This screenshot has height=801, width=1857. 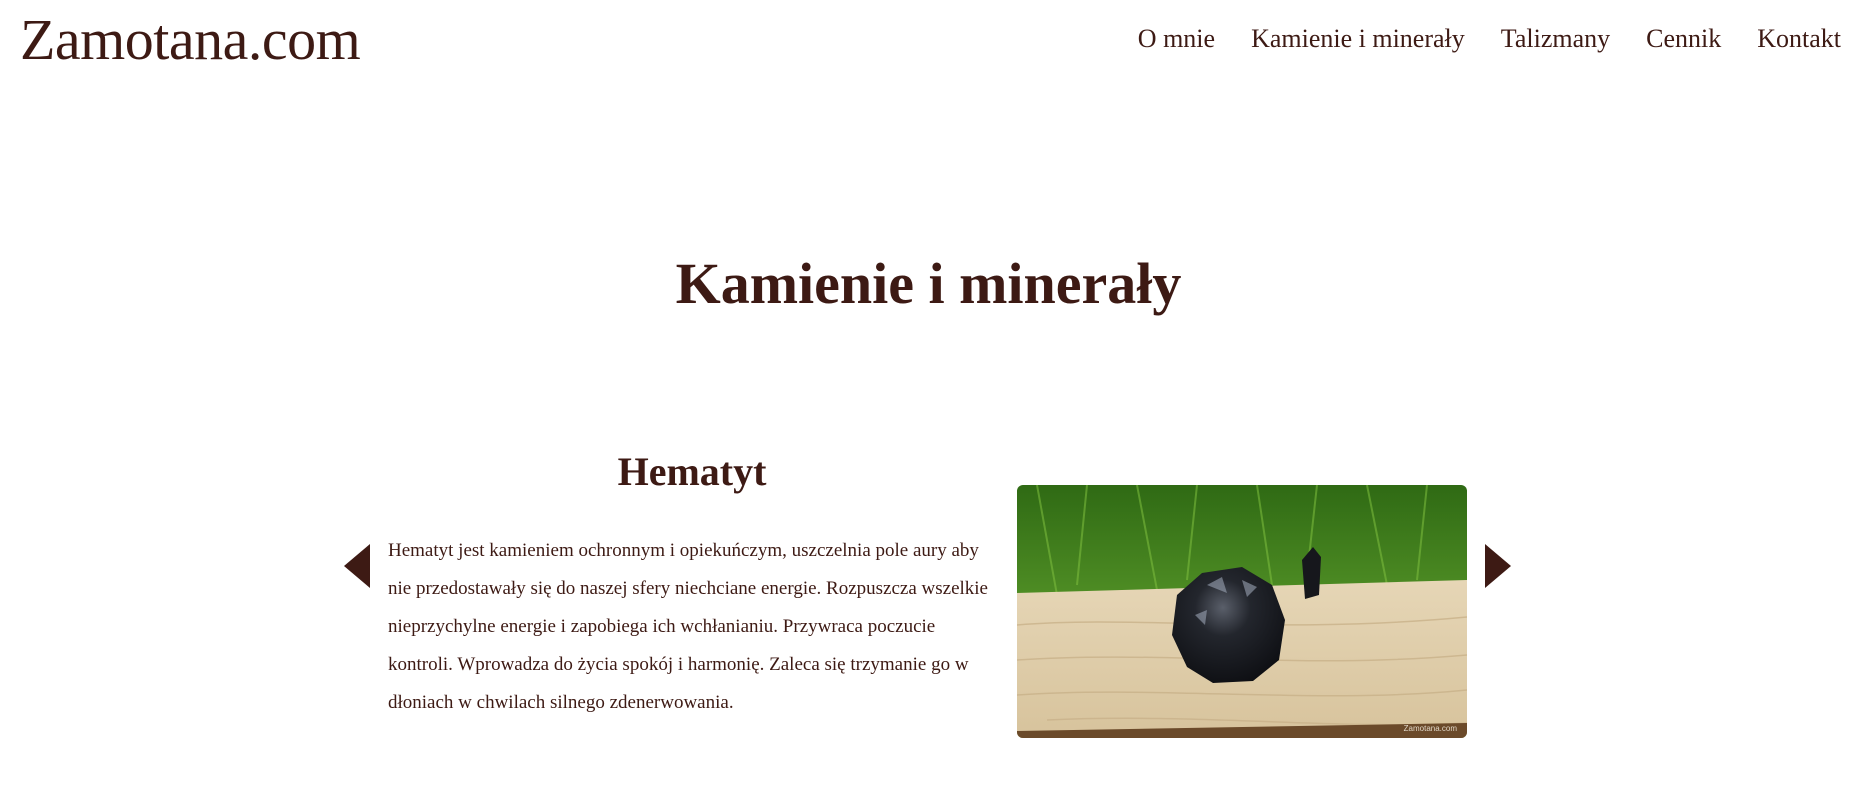 What do you see at coordinates (357, 566) in the screenshot?
I see `slider-prev-icon` at bounding box center [357, 566].